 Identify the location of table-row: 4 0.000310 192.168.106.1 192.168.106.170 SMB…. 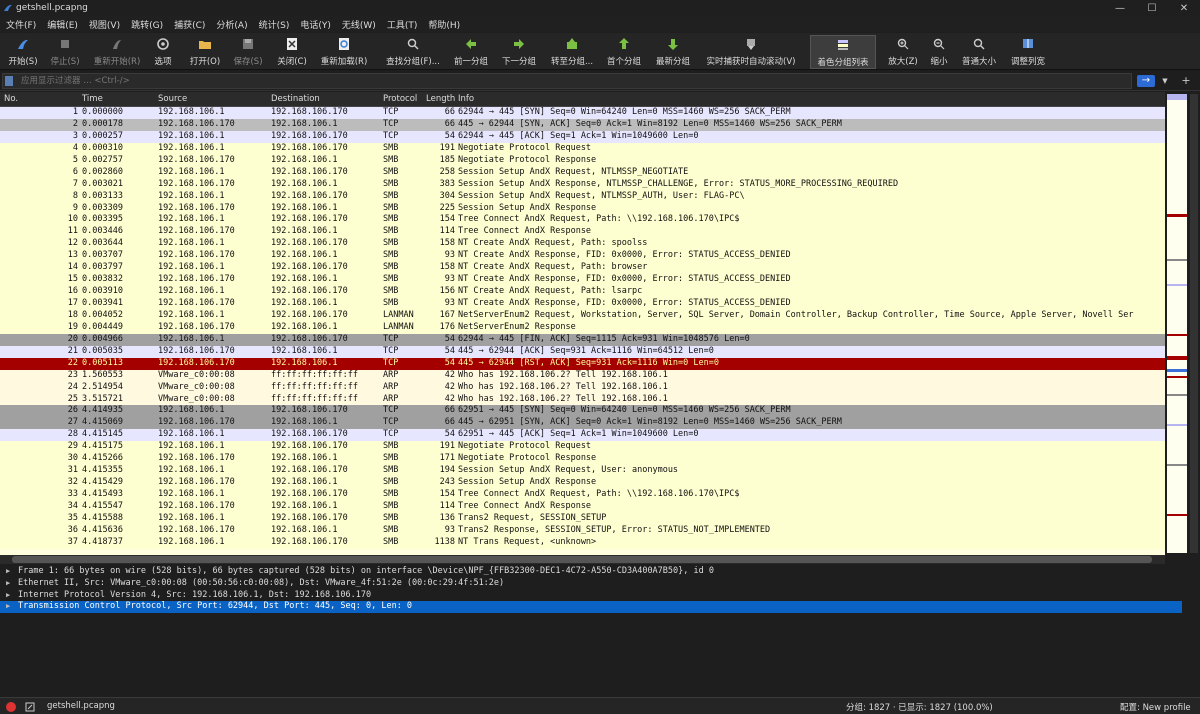
(582, 148).